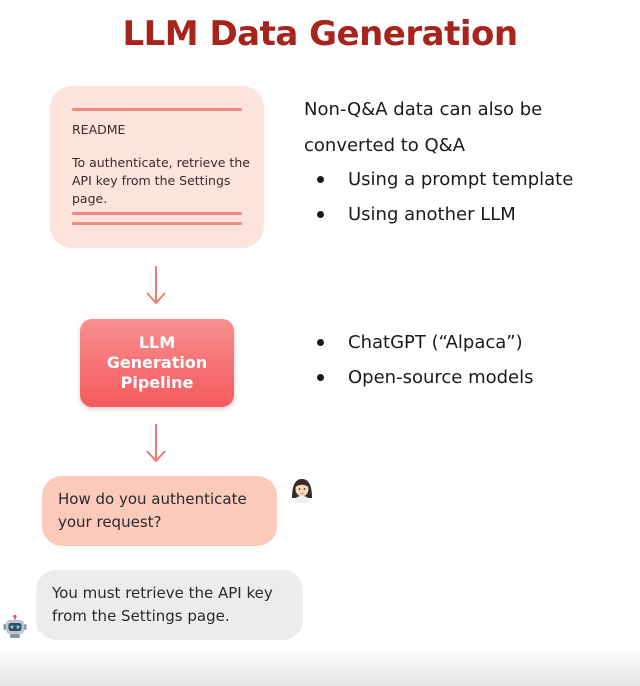 The width and height of the screenshot is (640, 686). I want to click on pipeline-label-line: Generation, so click(157, 362).